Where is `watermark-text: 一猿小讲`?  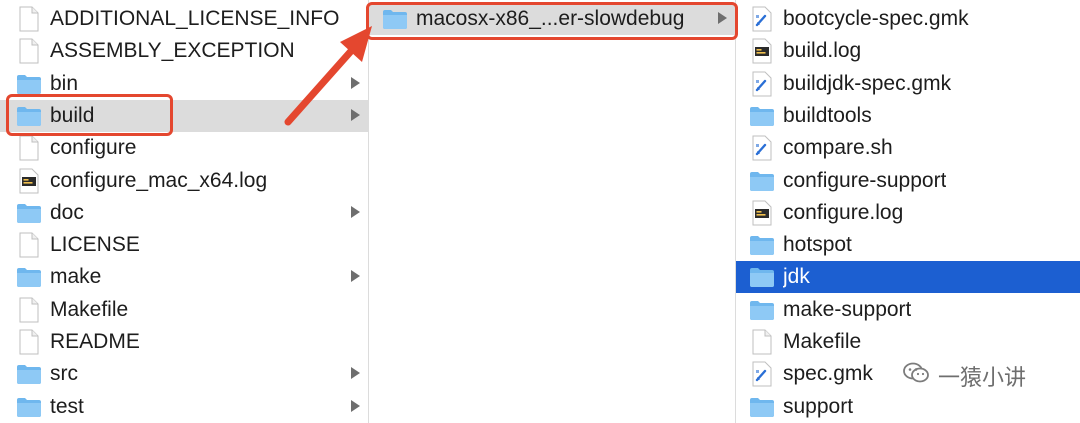 watermark-text: 一猿小讲 is located at coordinates (982, 377).